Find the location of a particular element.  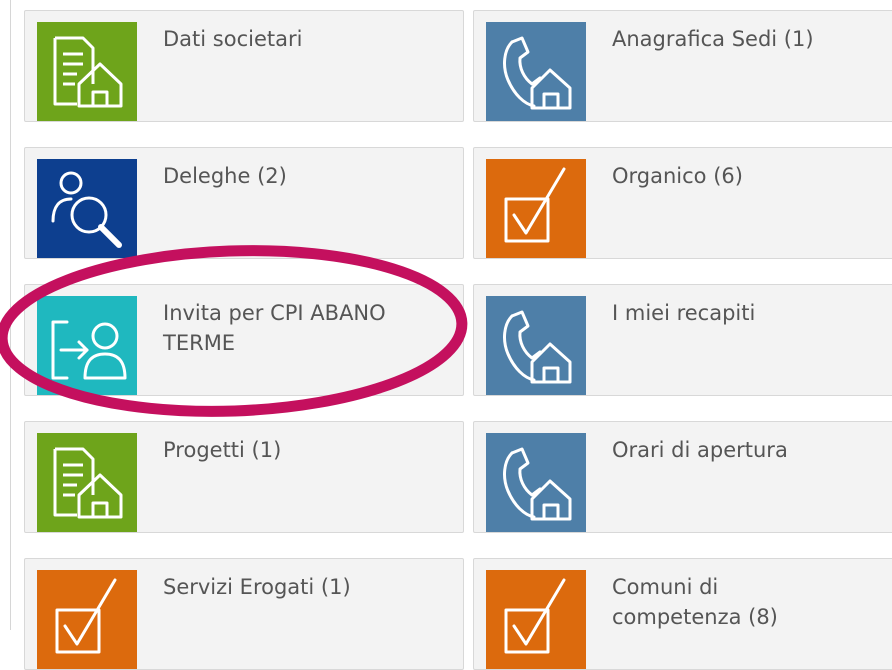

tile-label: Servizi Erogati (1) is located at coordinates (257, 587).